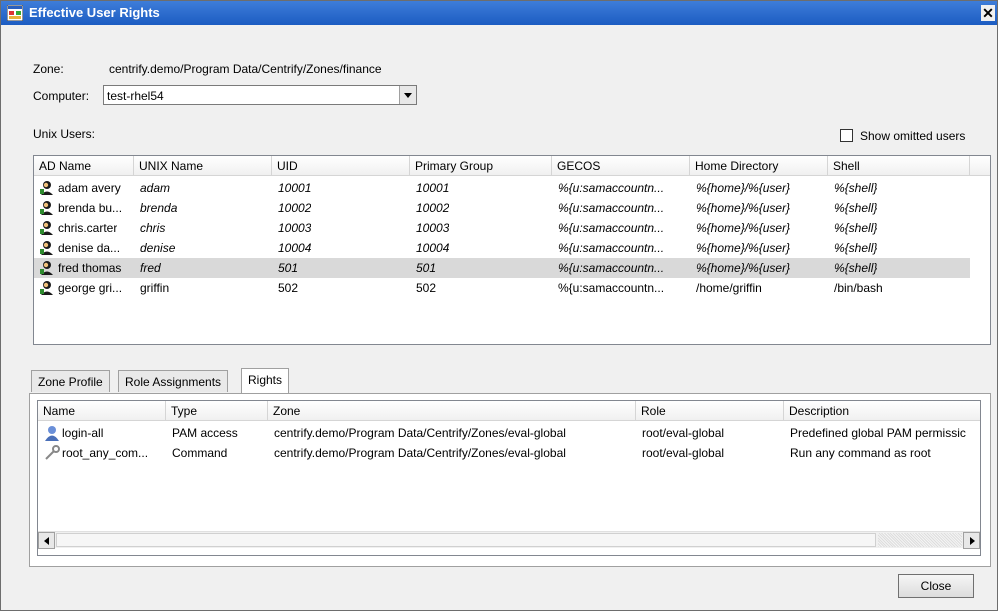 The height and width of the screenshot is (611, 998). What do you see at coordinates (217, 411) in the screenshot?
I see `column-type: Type` at bounding box center [217, 411].